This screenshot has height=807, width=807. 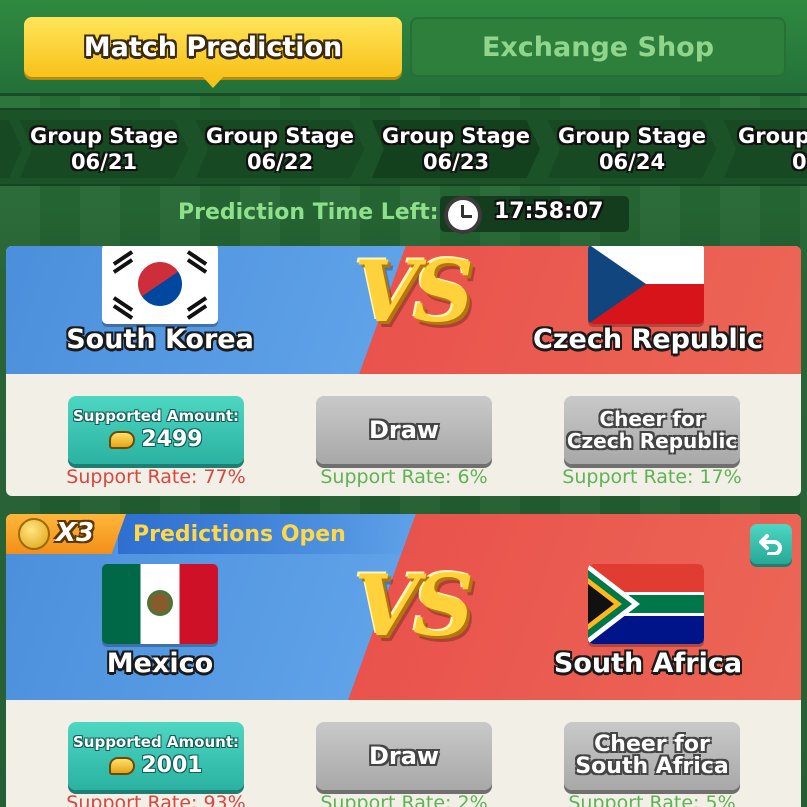 What do you see at coordinates (648, 663) in the screenshot?
I see `away-team-name: South Africa` at bounding box center [648, 663].